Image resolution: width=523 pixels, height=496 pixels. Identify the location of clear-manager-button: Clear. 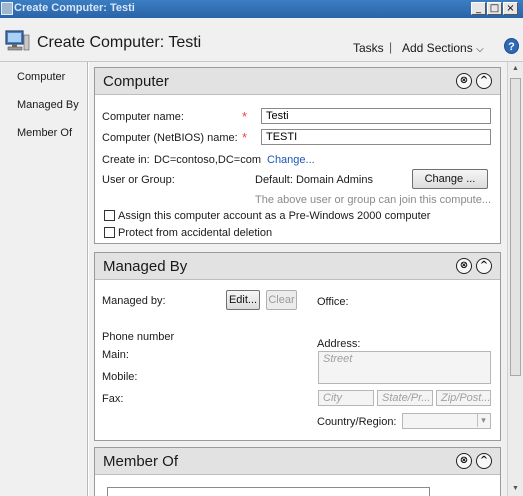
(281, 300).